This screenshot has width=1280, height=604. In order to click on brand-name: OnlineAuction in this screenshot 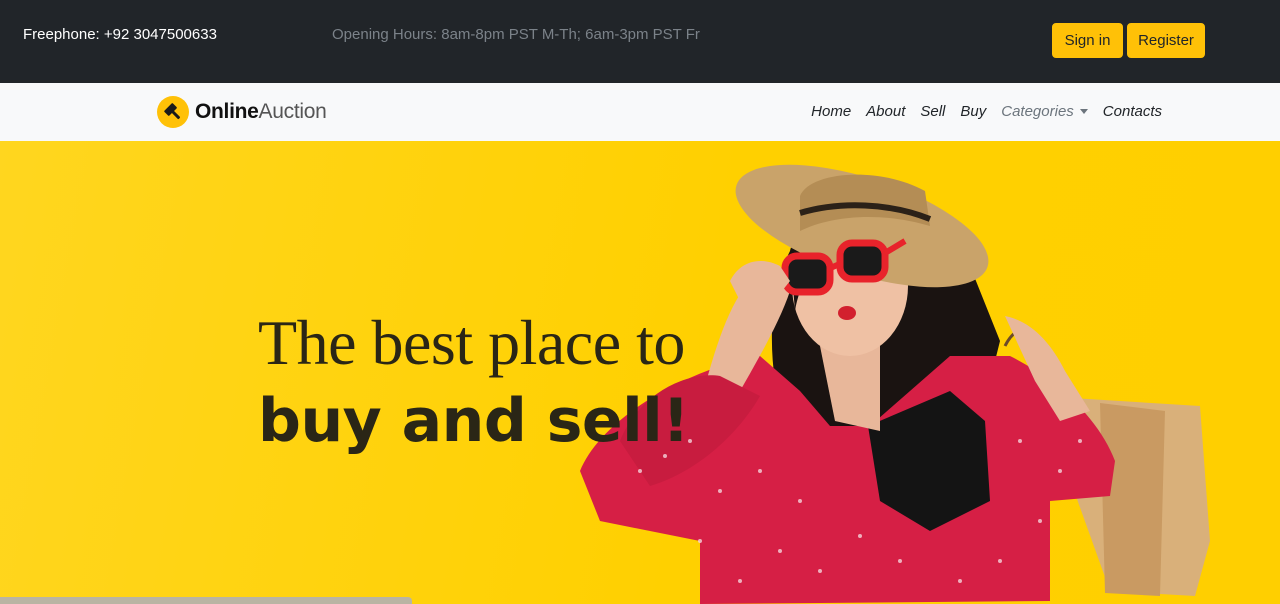, I will do `click(261, 112)`.